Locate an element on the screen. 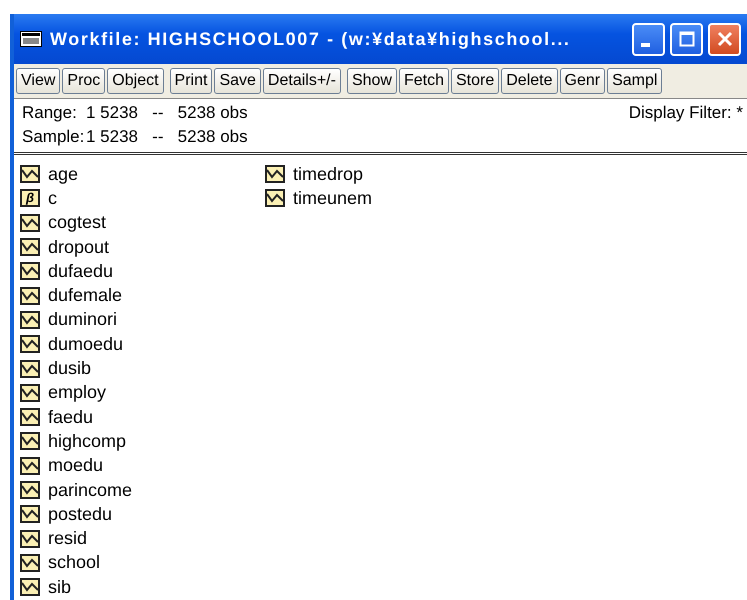 The height and width of the screenshot is (600, 747). close-button is located at coordinates (724, 39).